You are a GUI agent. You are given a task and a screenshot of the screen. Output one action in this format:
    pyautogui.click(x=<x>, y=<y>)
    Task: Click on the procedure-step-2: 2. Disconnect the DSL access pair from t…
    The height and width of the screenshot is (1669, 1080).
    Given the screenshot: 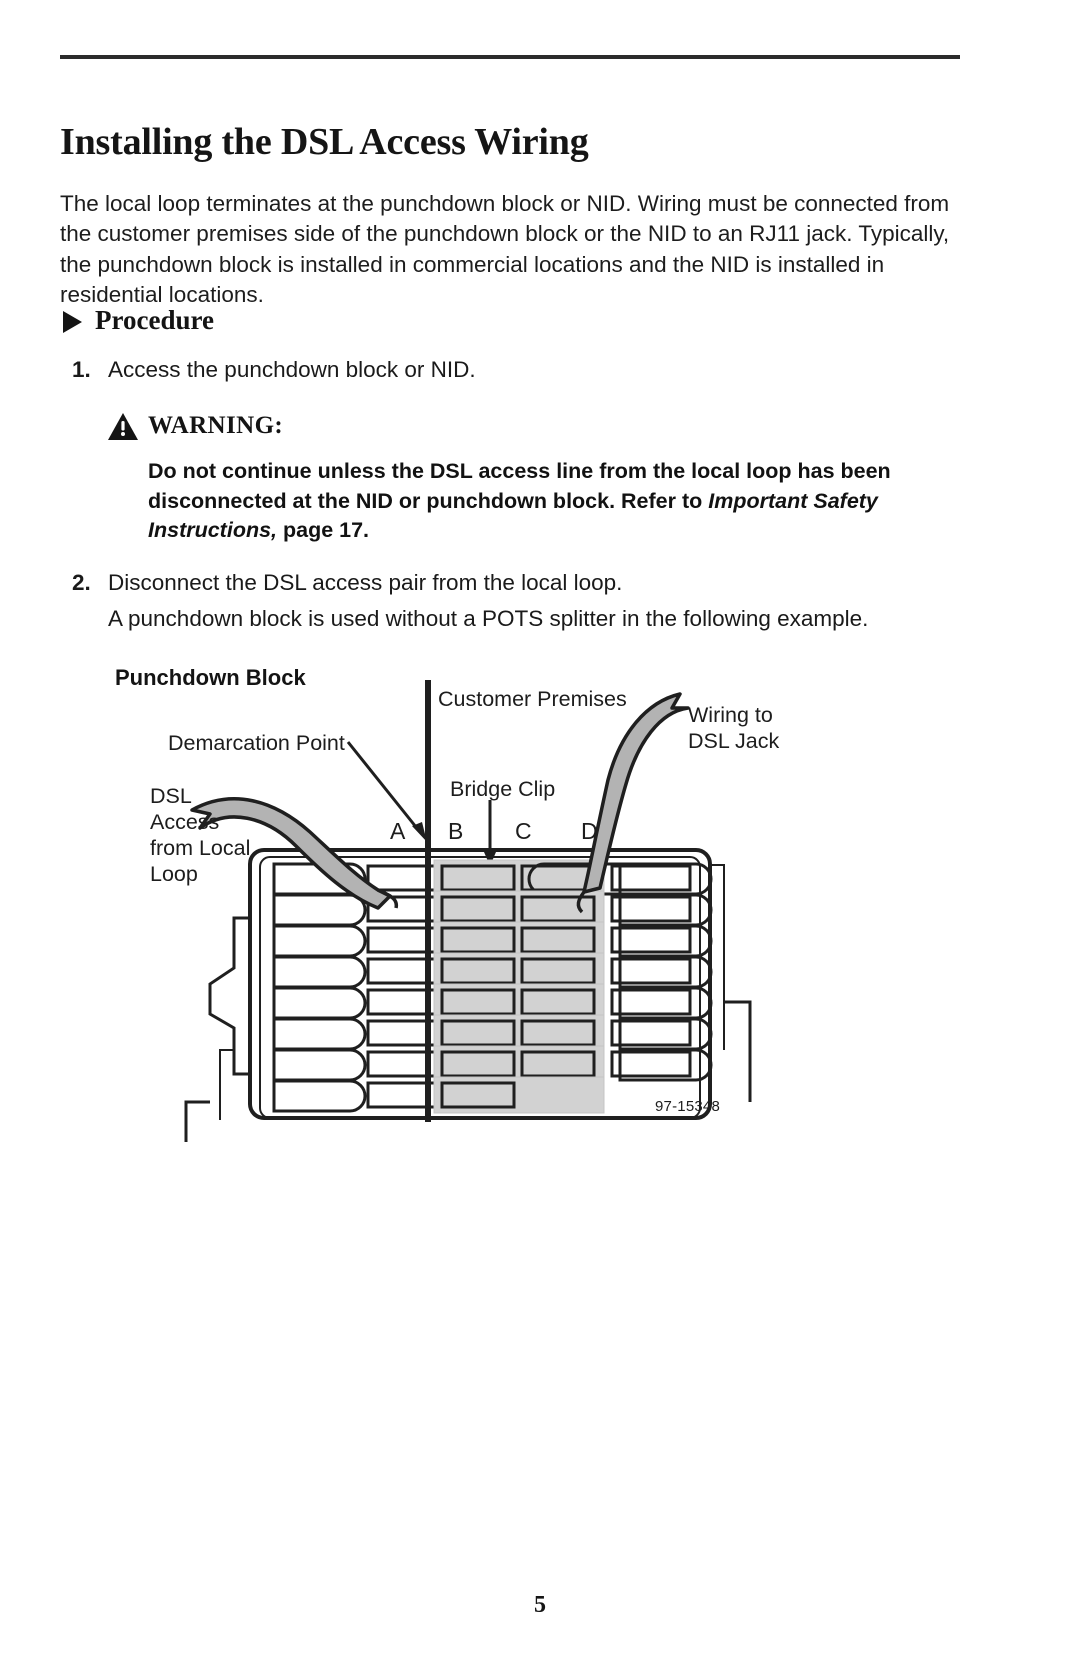 What is the action you would take?
    pyautogui.click(x=512, y=583)
    